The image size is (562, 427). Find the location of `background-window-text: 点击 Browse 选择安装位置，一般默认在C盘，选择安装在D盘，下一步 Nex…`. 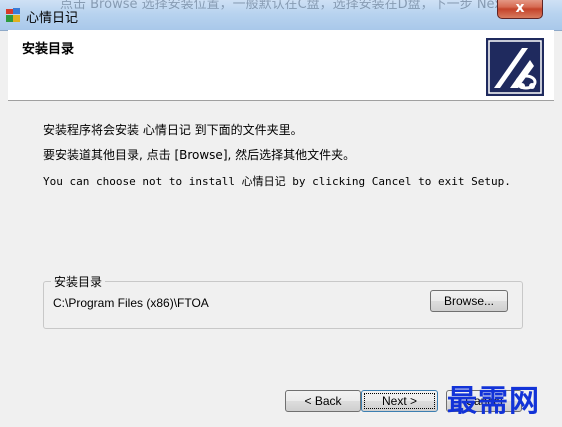

background-window-text: 点击 Browse 选择安装位置，一般默认在C盘，选择安装在D盘，下一步 Nex… is located at coordinates (284, 6).